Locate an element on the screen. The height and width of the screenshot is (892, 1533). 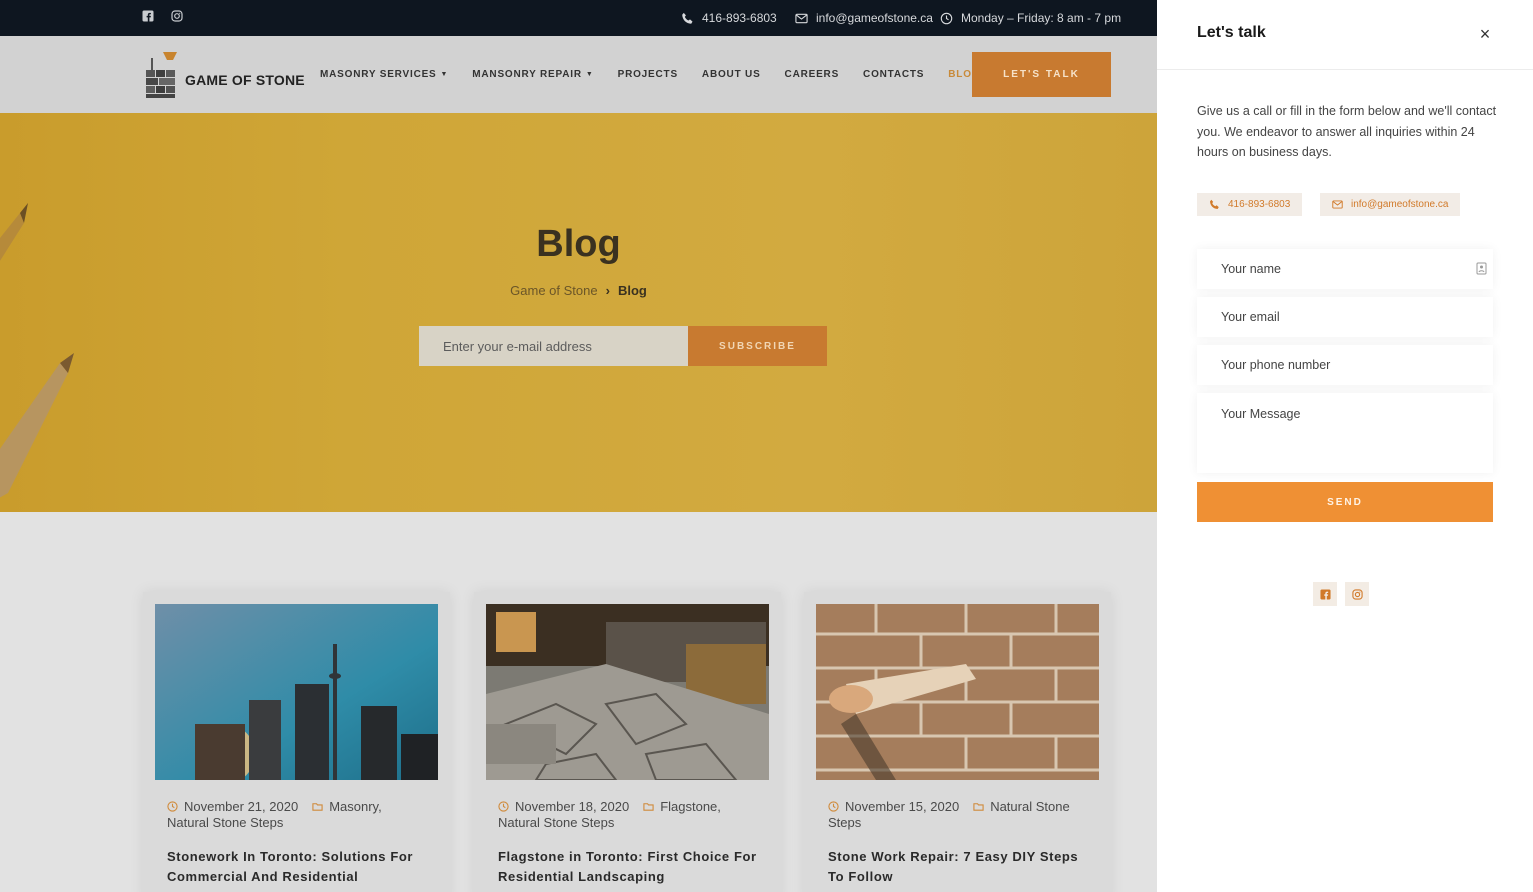
breadcrumb-current: Blog is located at coordinates (632, 290).